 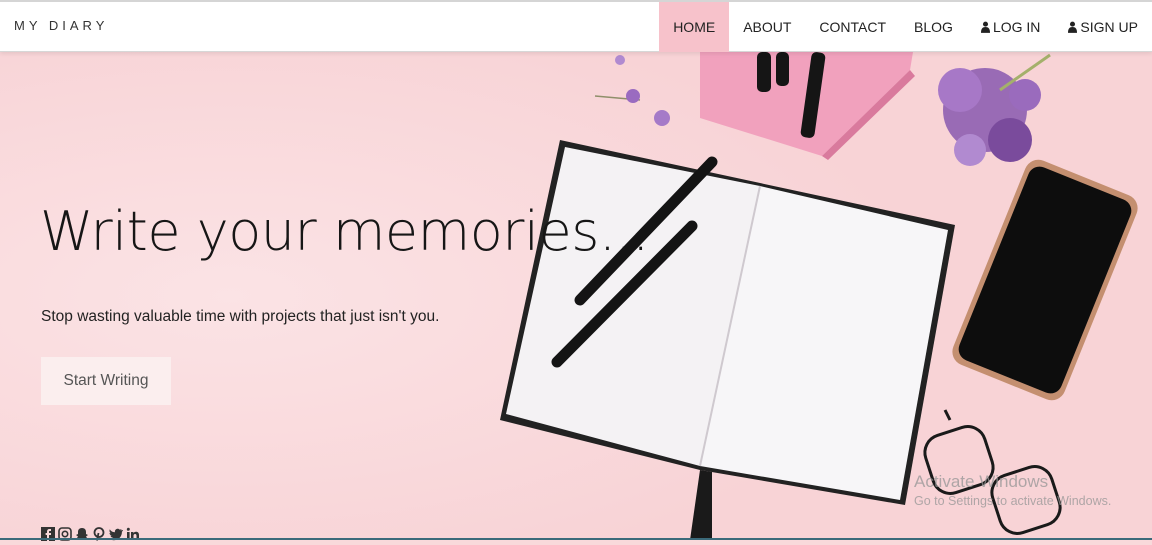 I want to click on brand-logo: MY DIARY, so click(x=61, y=25).